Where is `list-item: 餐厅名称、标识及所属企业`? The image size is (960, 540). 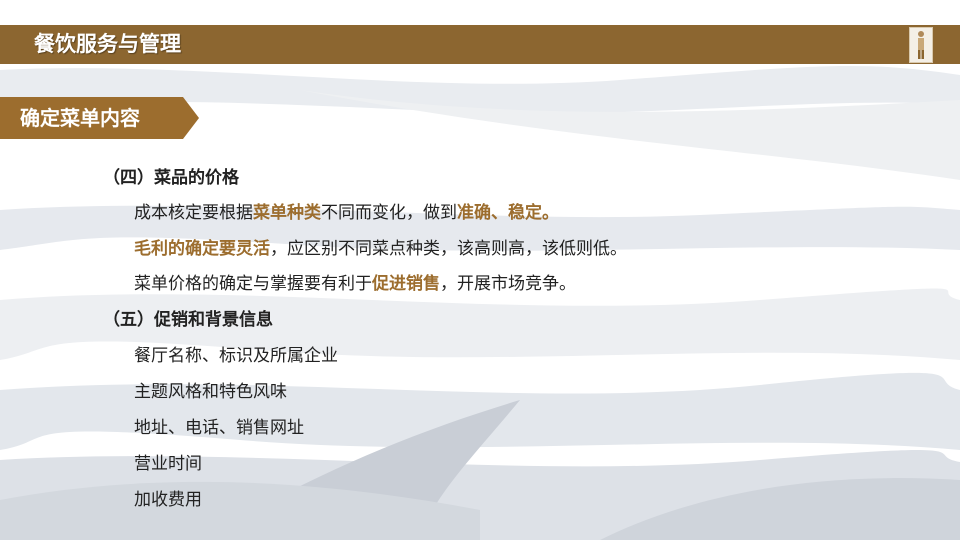
list-item: 餐厅名称、标识及所属企业 is located at coordinates (236, 356).